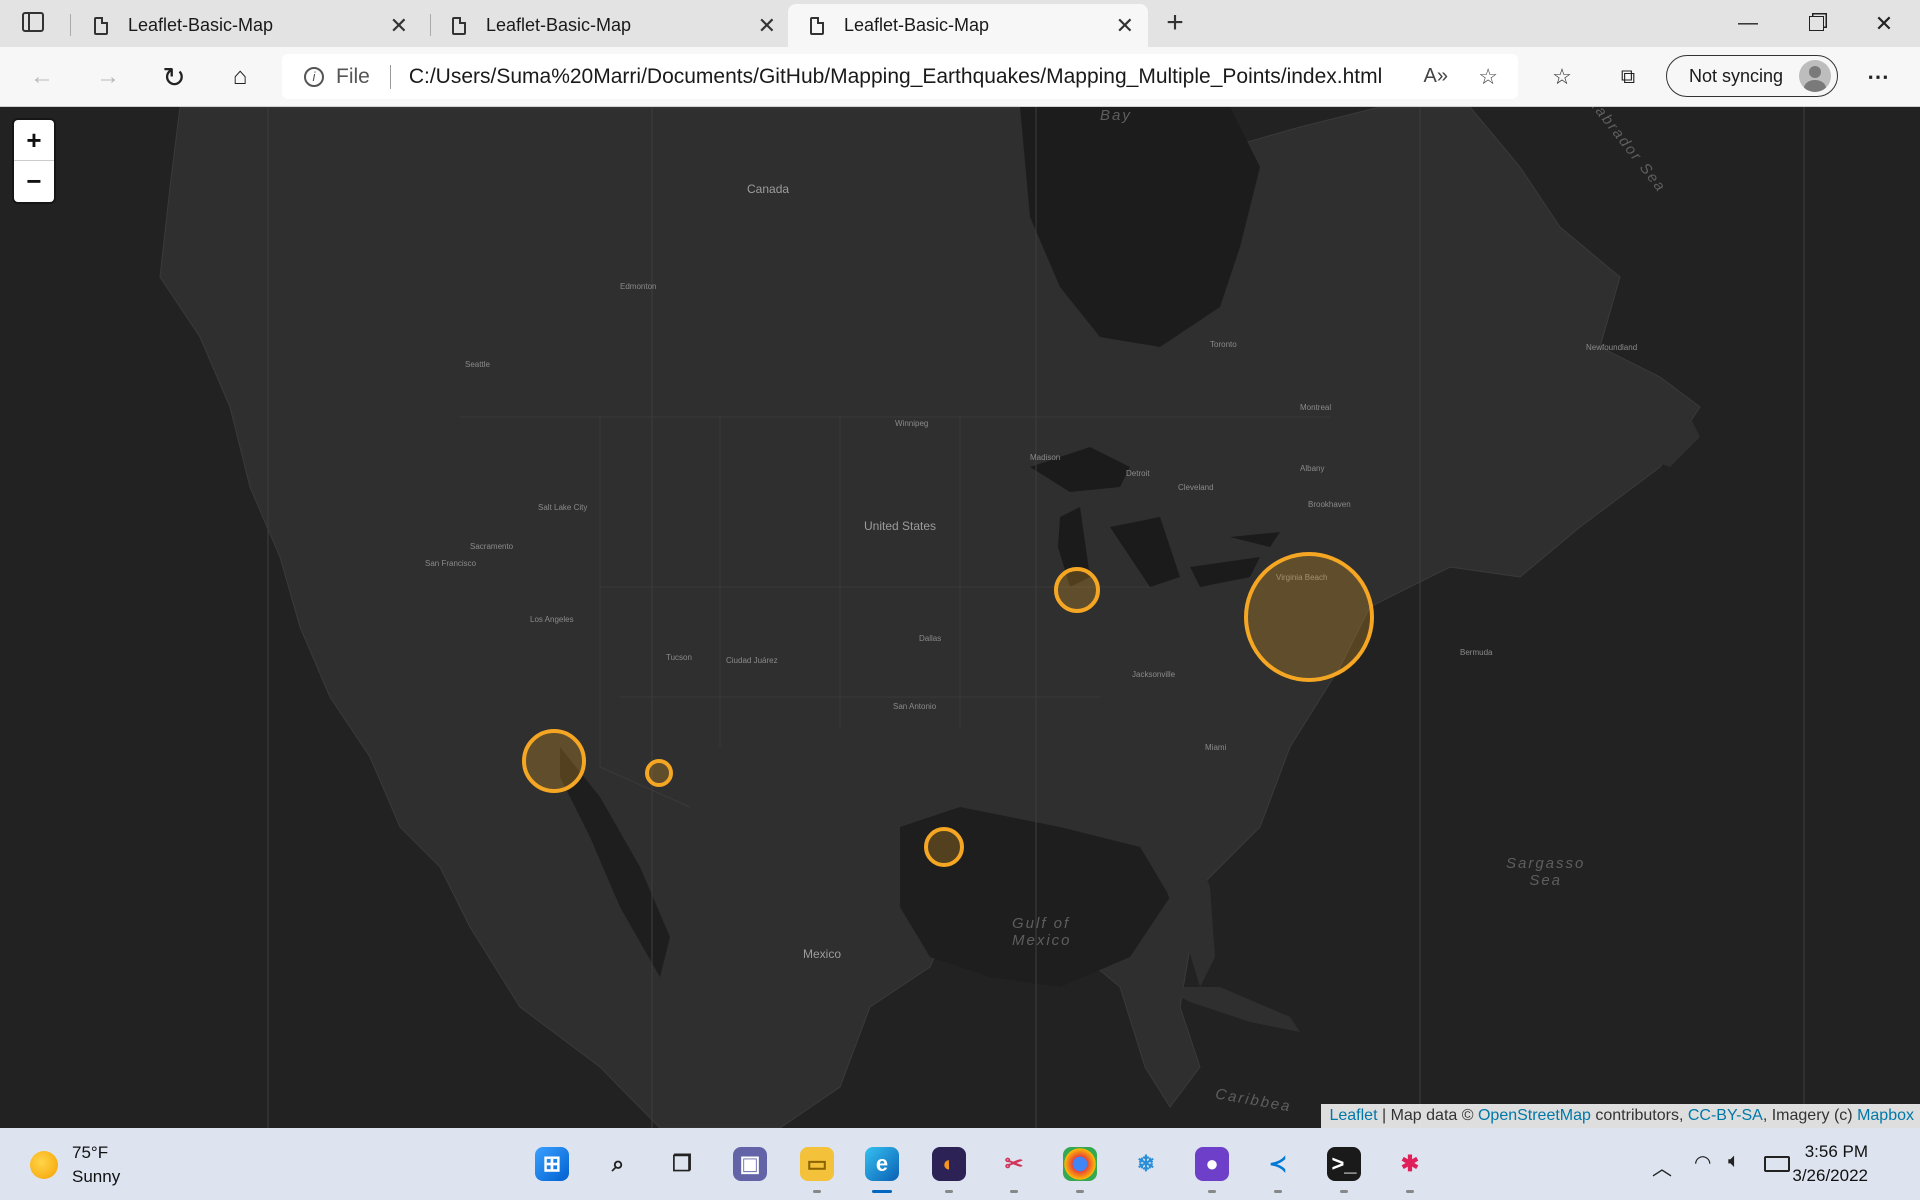  What do you see at coordinates (1216, 747) in the screenshot?
I see `map-label: Miami` at bounding box center [1216, 747].